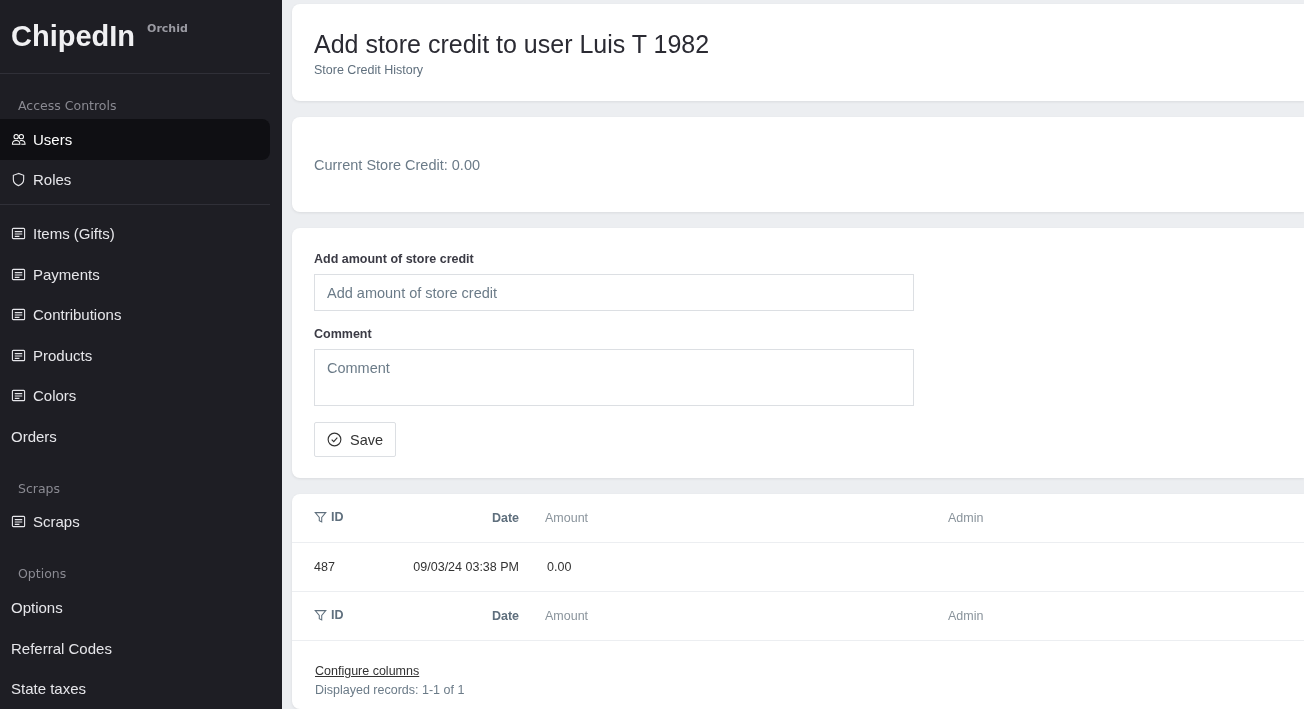 The width and height of the screenshot is (1304, 709). What do you see at coordinates (390, 690) in the screenshot?
I see `records-count: Displayed records: 1-1 of 1` at bounding box center [390, 690].